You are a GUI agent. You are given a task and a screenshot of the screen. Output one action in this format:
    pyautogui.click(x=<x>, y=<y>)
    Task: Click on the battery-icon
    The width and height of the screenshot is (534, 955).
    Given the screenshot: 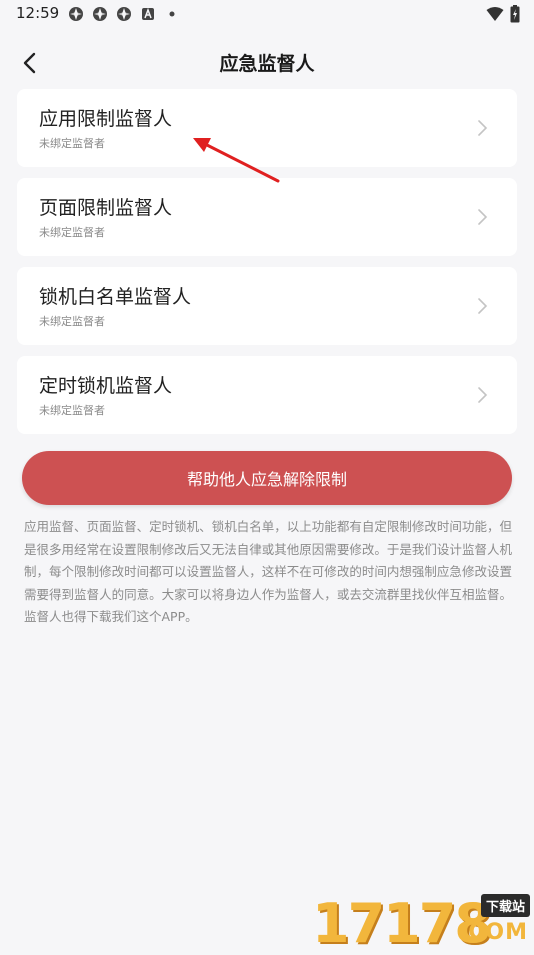 What is the action you would take?
    pyautogui.click(x=515, y=14)
    